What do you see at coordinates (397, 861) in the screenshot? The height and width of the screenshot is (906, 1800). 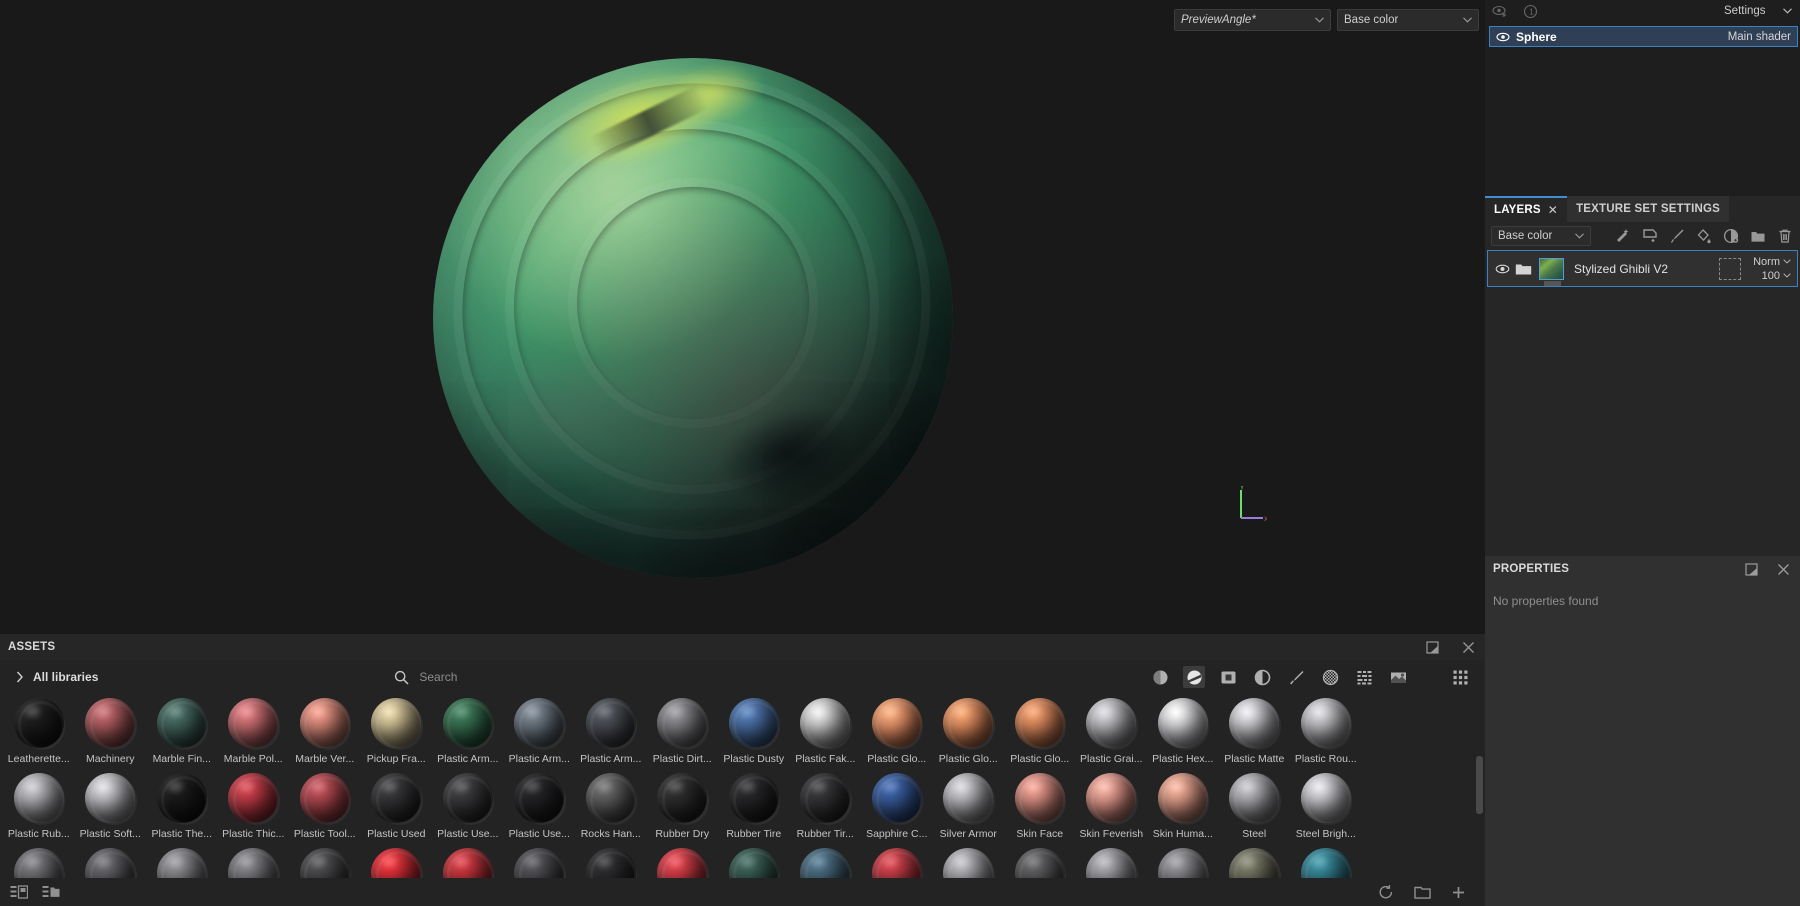 I see `asset-item: Steel Painted` at bounding box center [397, 861].